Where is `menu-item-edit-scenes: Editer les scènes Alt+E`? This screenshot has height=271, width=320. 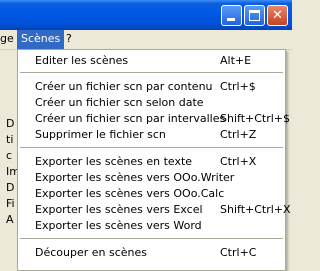 menu-item-edit-scenes: Editer les scènes Alt+E is located at coordinates (151, 61).